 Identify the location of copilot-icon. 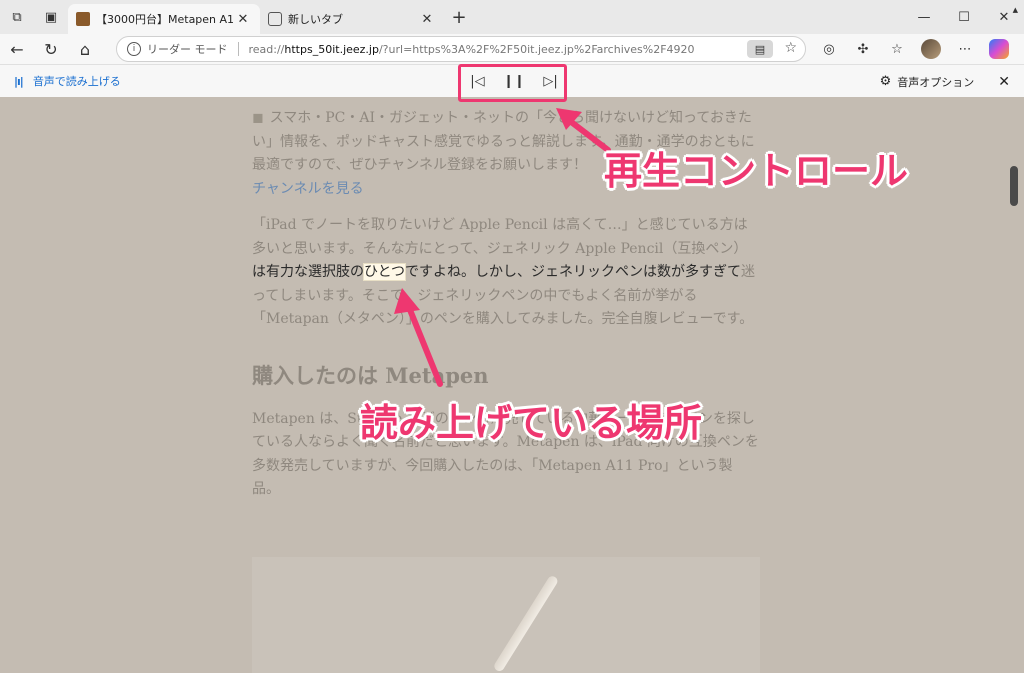
(999, 49).